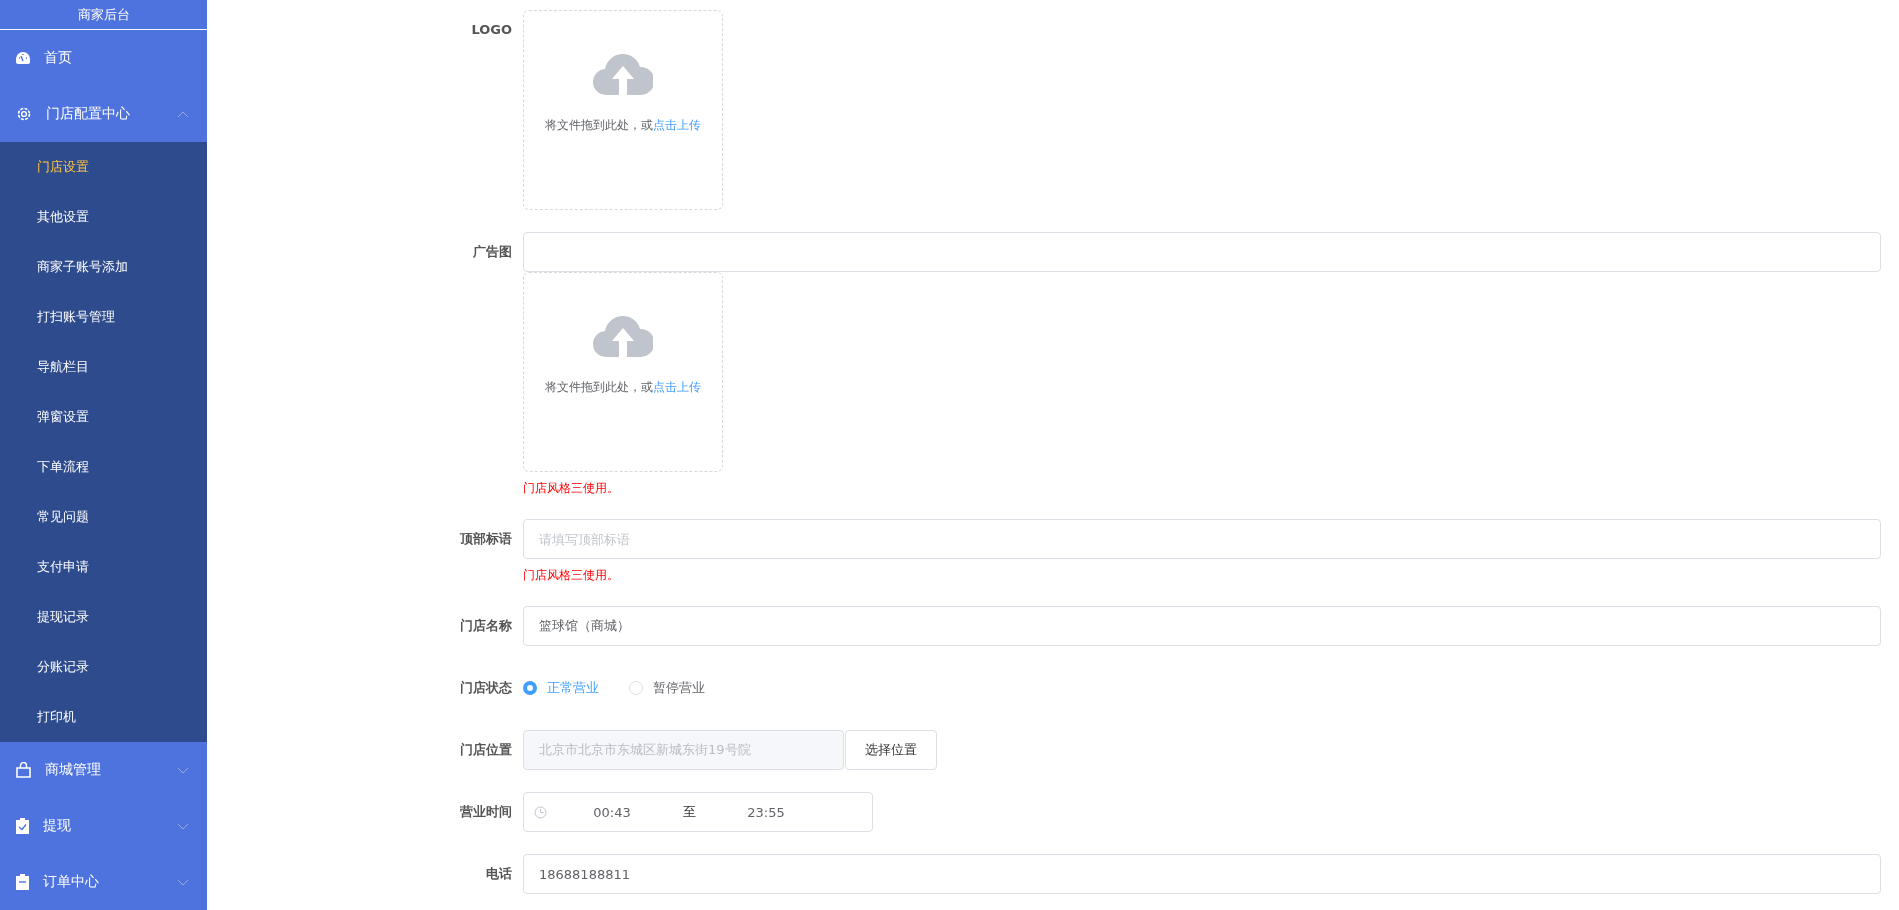 The width and height of the screenshot is (1899, 910). What do you see at coordinates (103, 467) in the screenshot?
I see `submenu-item: 下单流程` at bounding box center [103, 467].